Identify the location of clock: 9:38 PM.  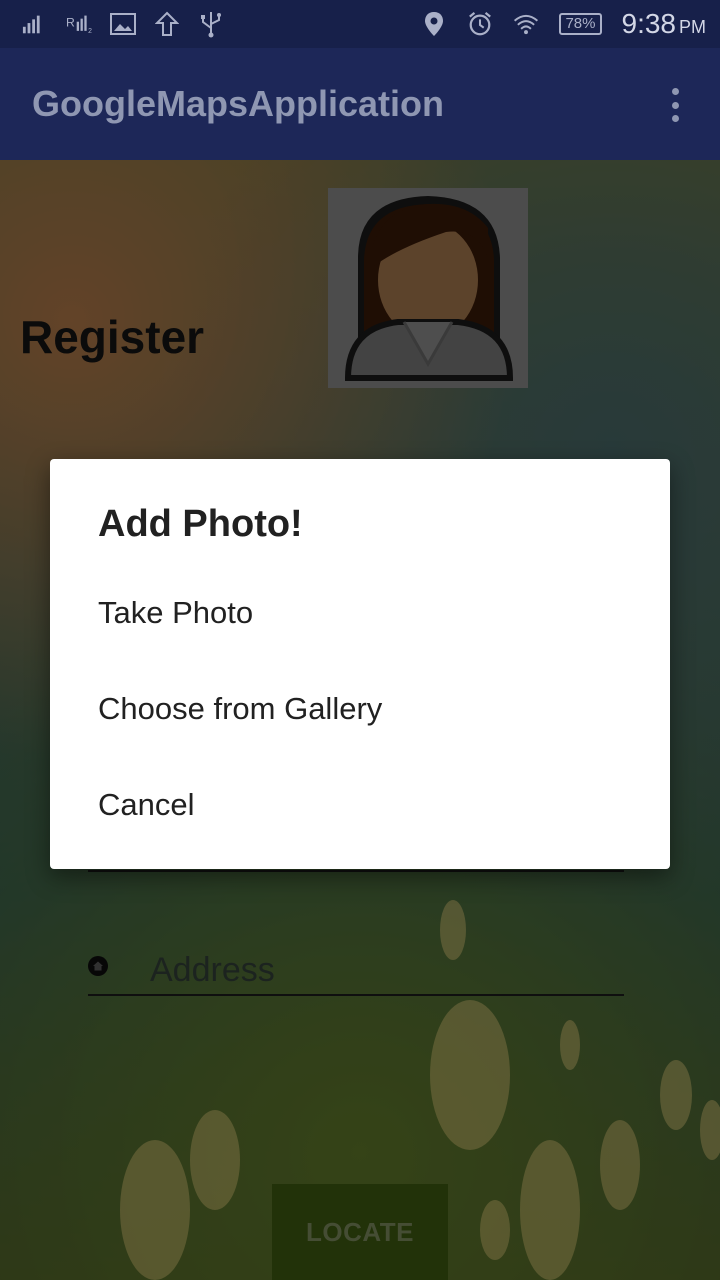
(664, 24).